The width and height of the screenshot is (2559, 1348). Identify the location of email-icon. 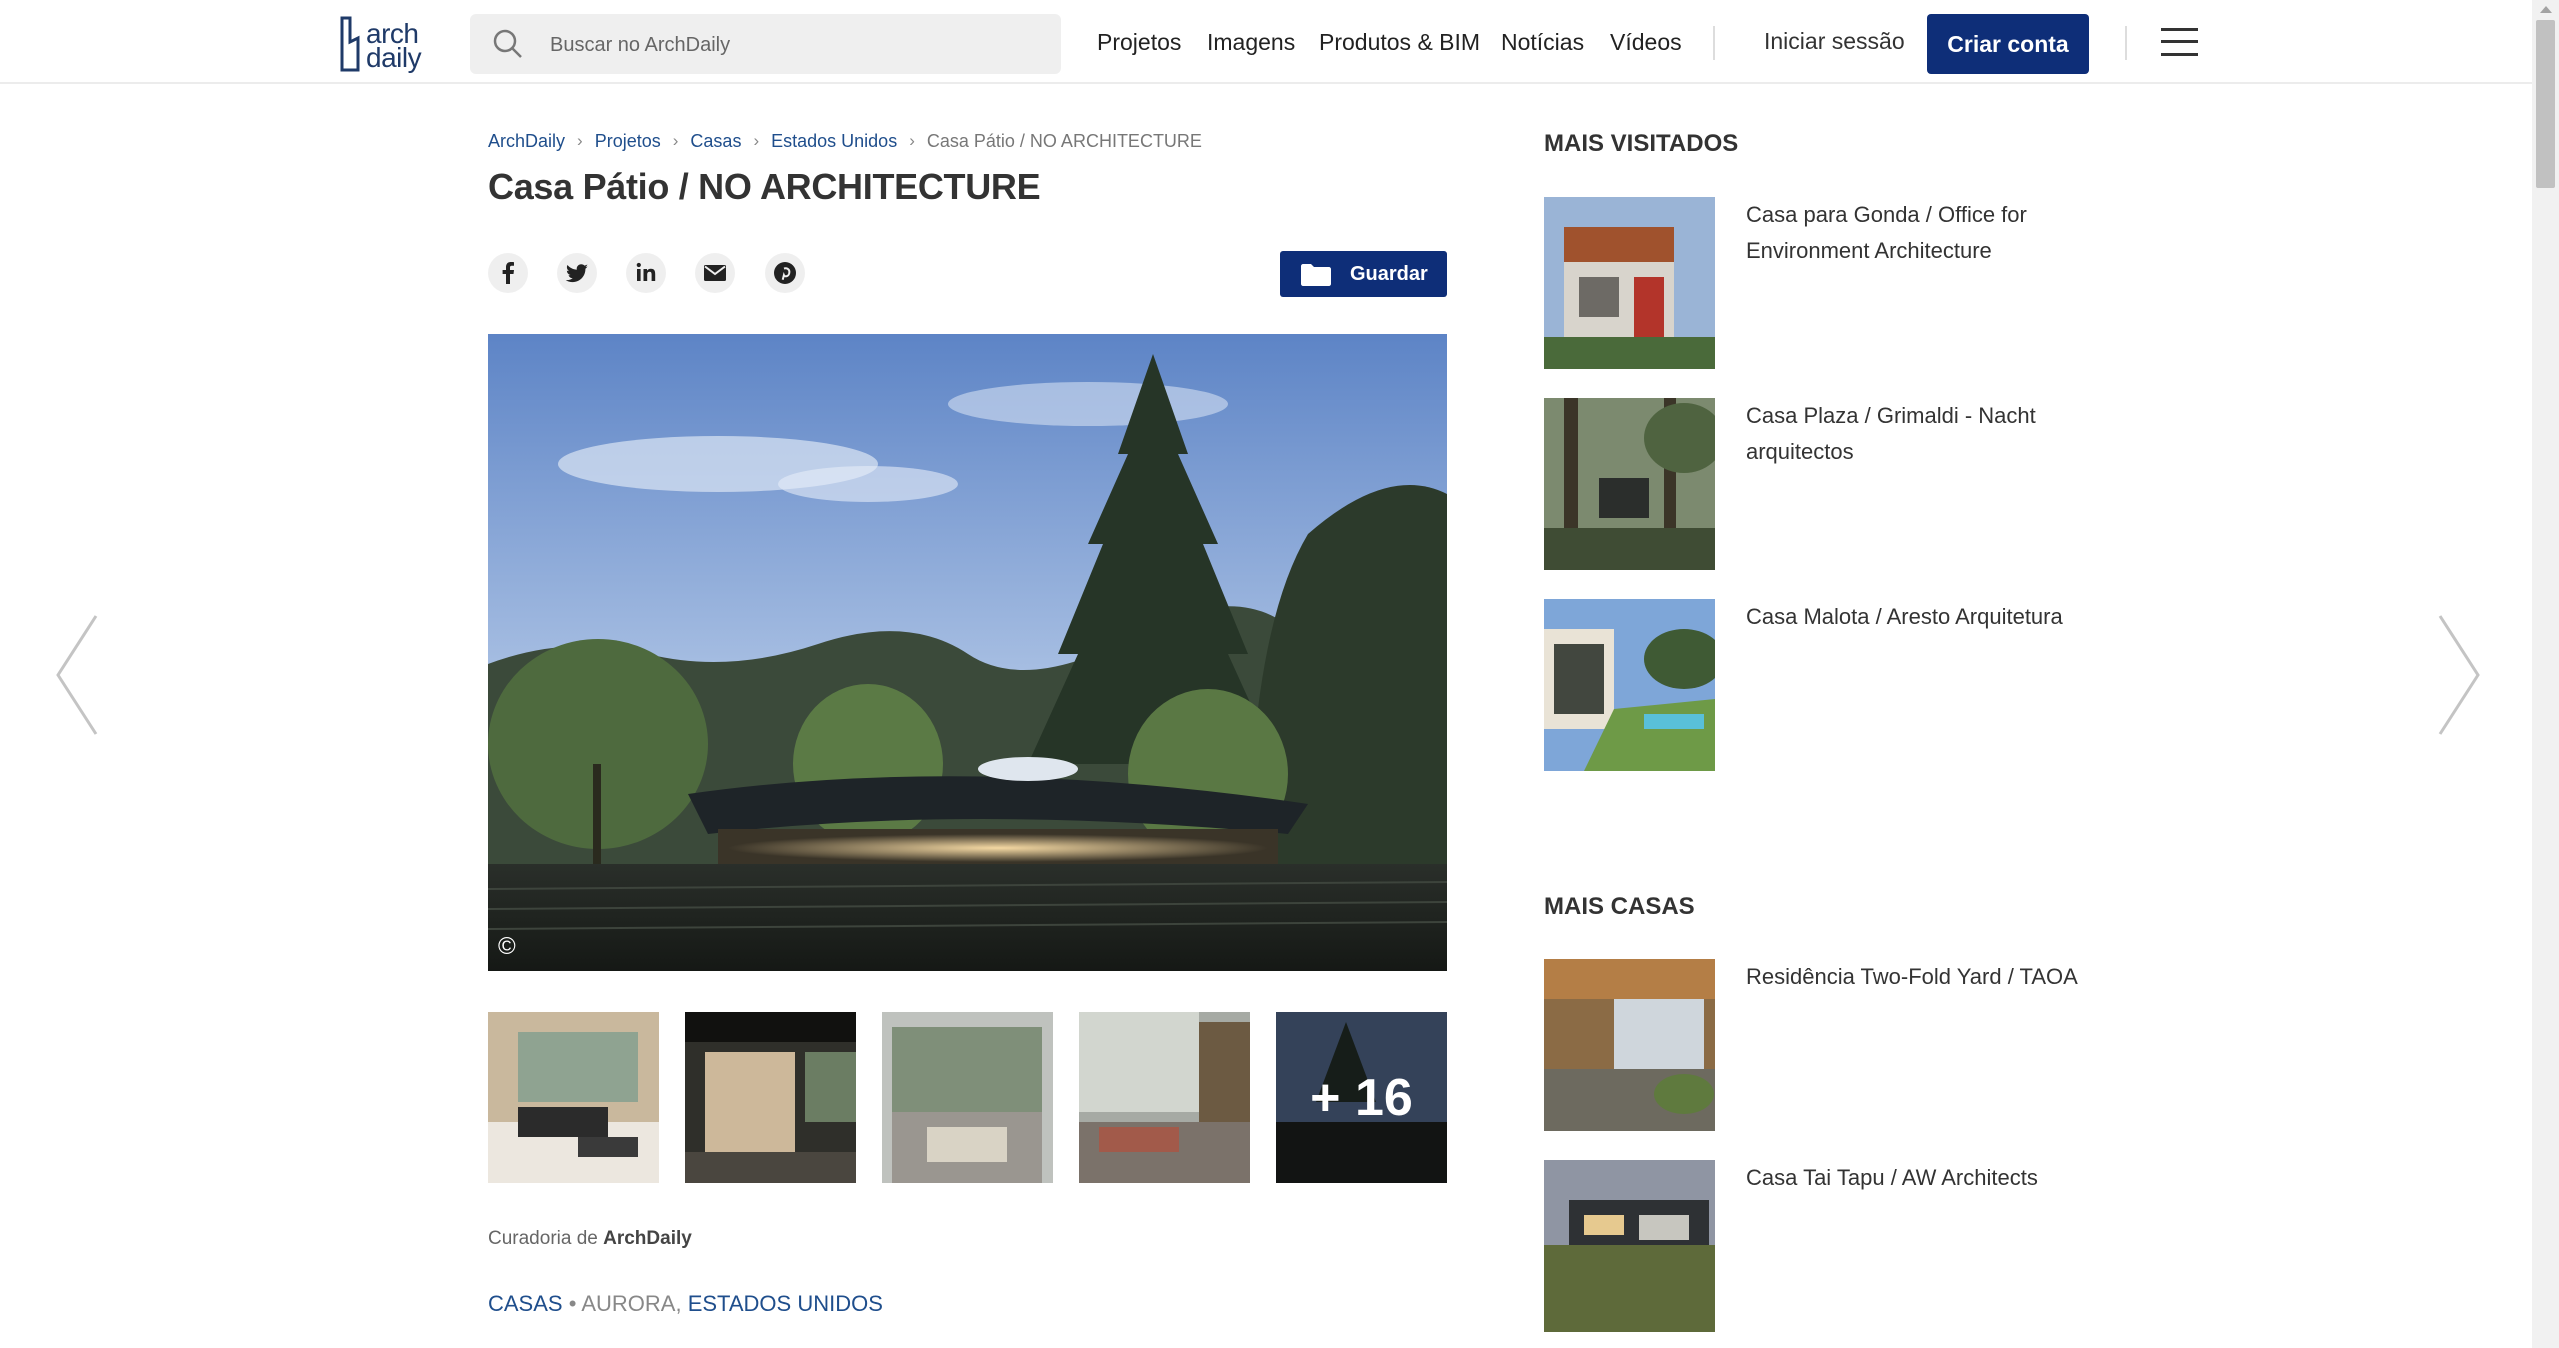
(715, 273).